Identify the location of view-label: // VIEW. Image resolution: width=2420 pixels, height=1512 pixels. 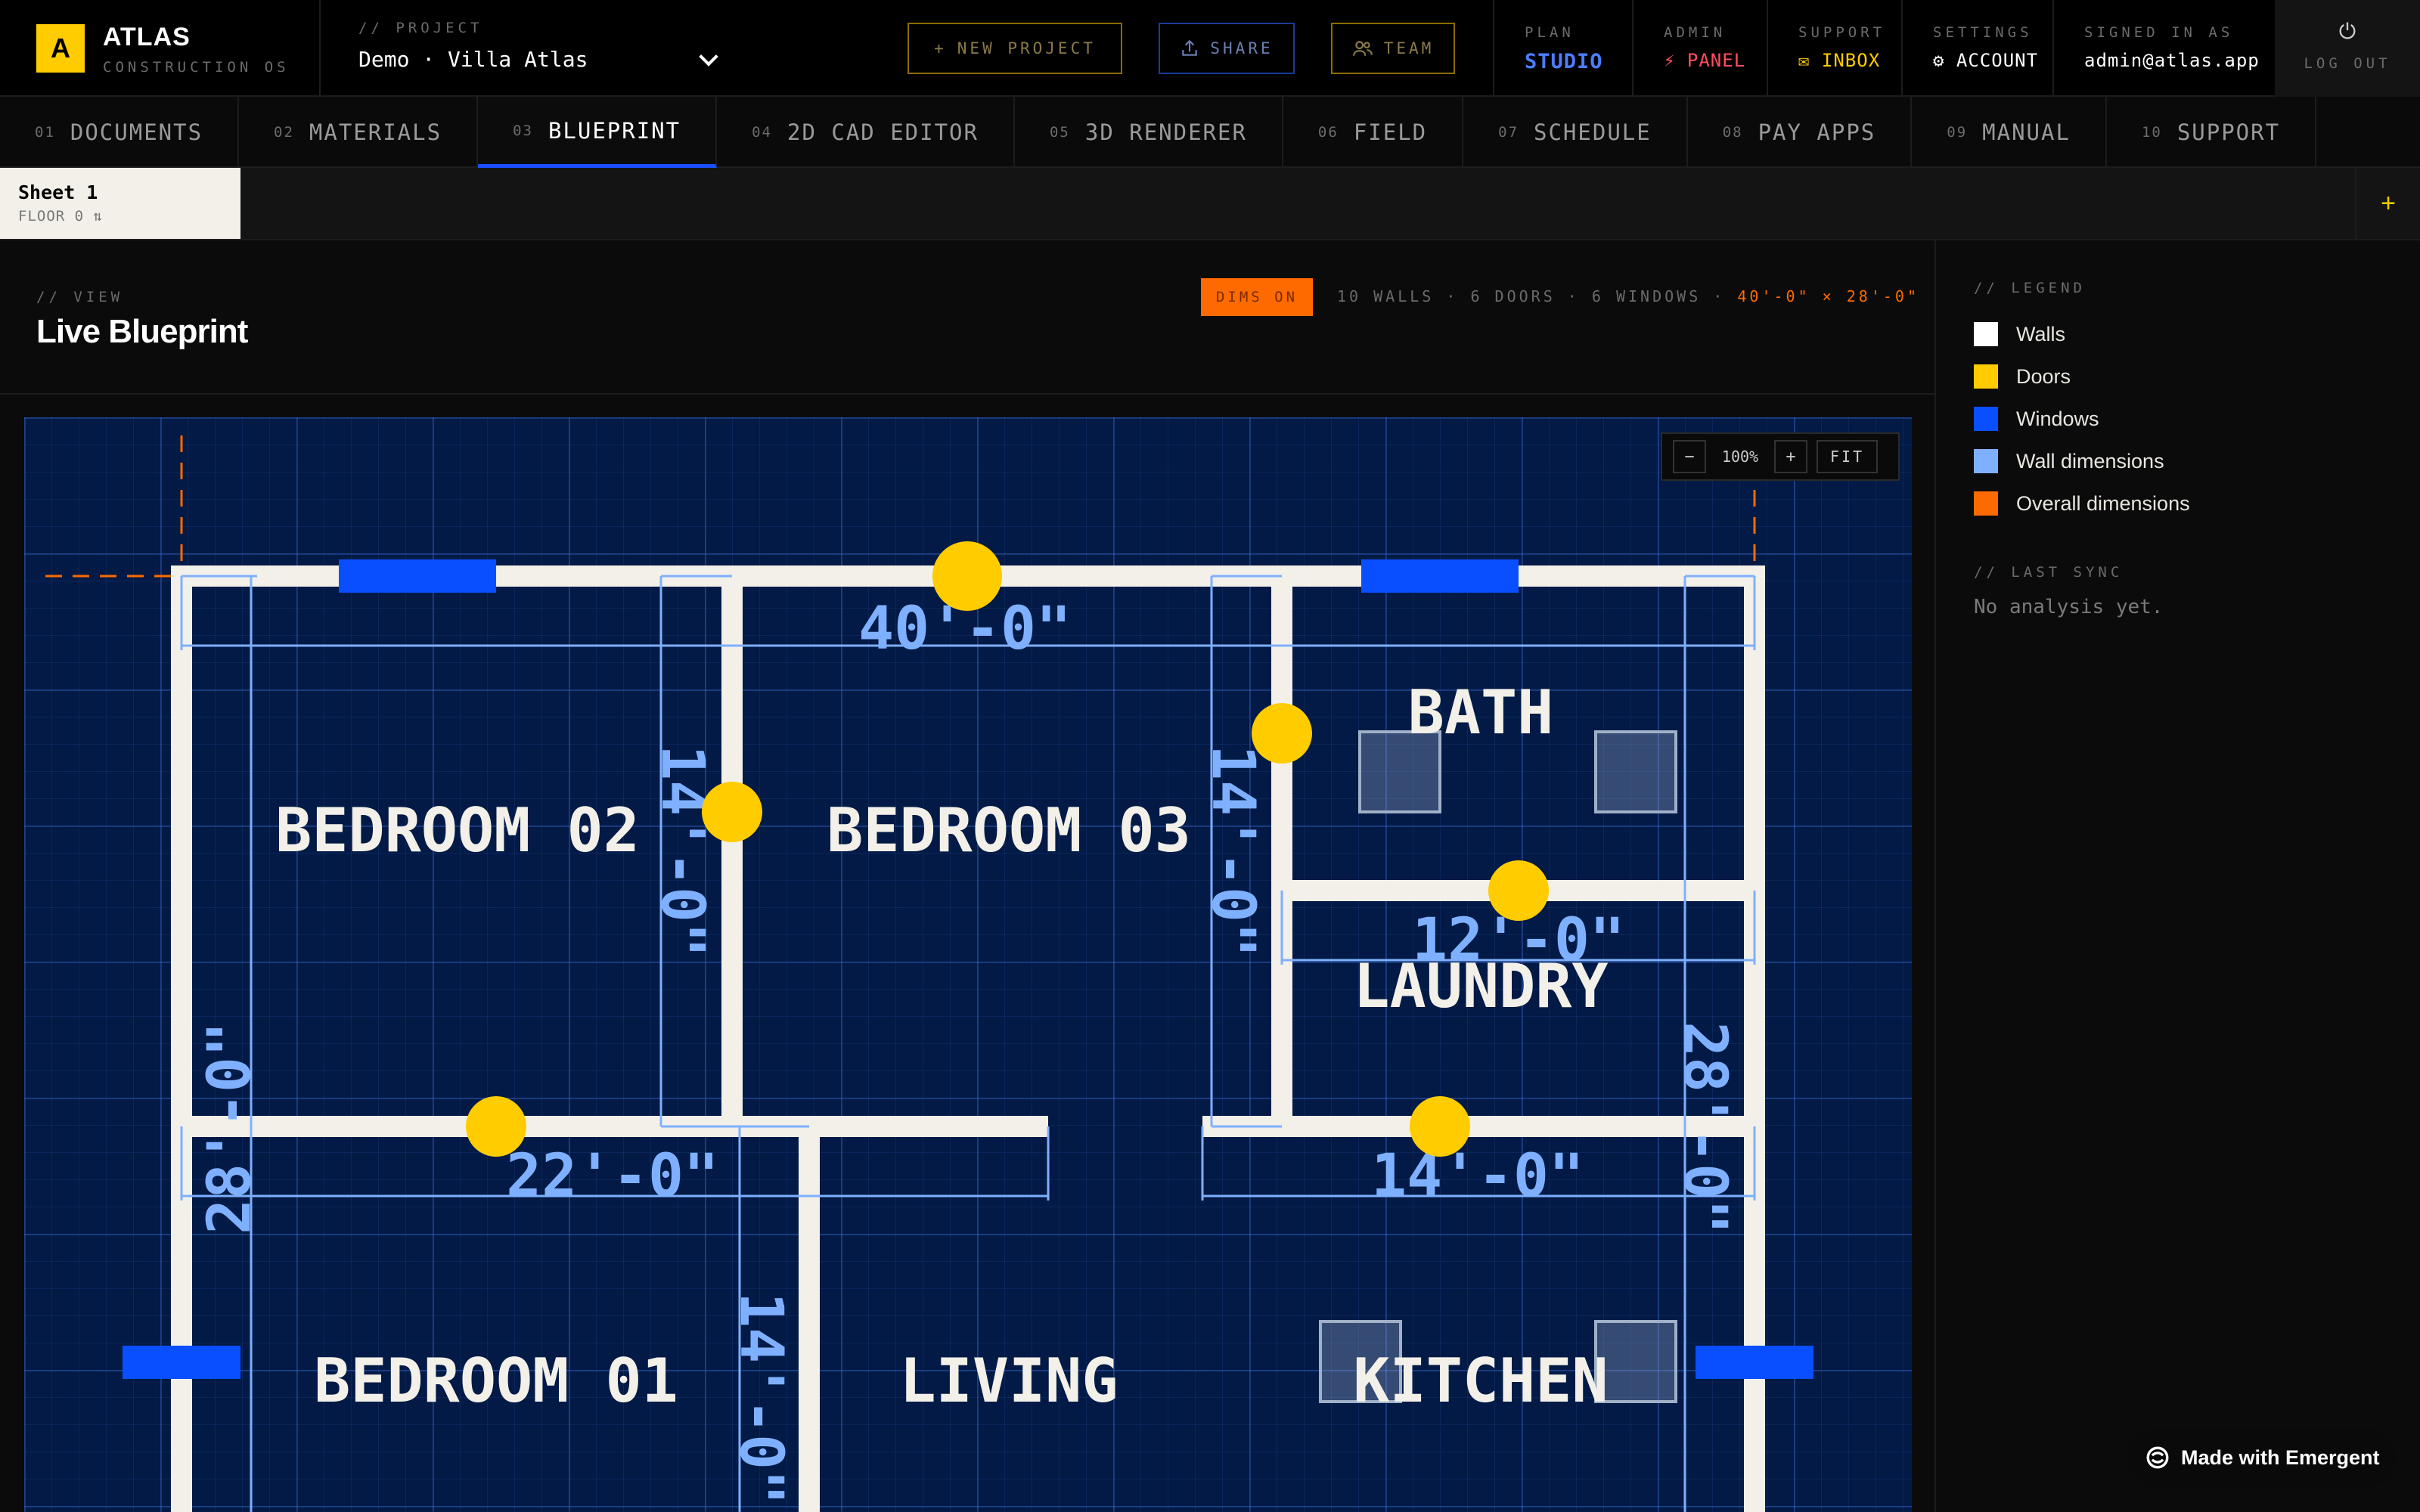
(80, 297).